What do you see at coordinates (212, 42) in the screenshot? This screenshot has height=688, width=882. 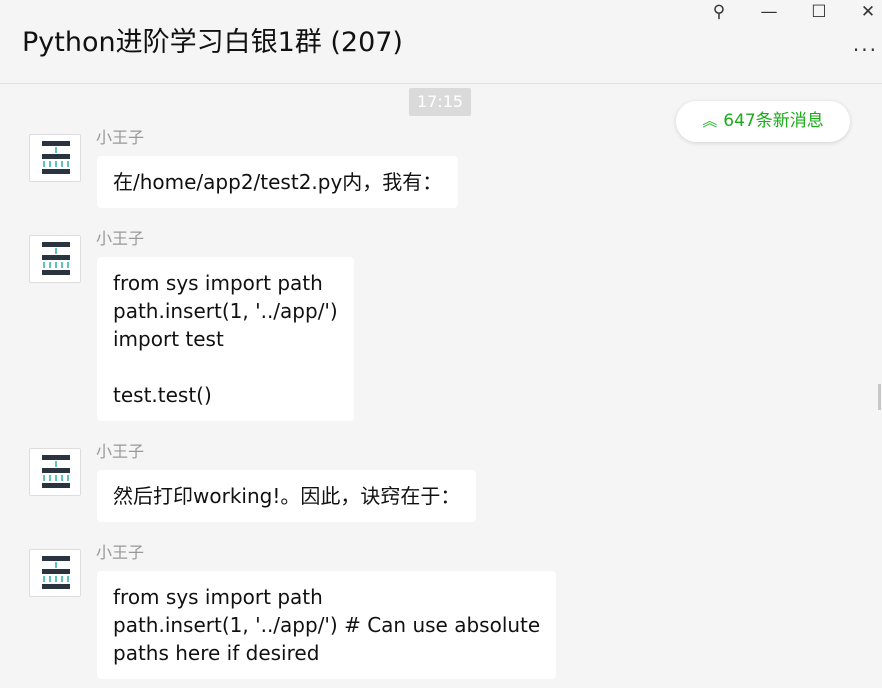 I see `chat-title: Python进阶学习白银1群 (207)` at bounding box center [212, 42].